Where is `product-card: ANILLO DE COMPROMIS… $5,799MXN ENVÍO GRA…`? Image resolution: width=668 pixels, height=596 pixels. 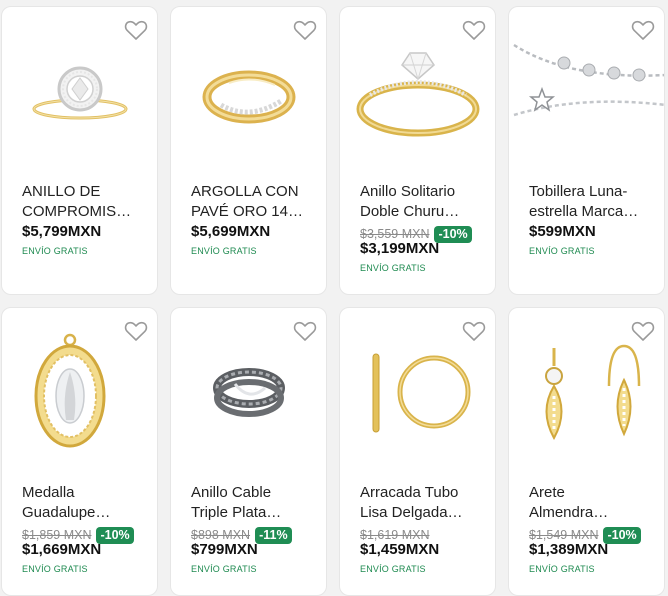 product-card: ANILLO DE COMPROMIS… $5,799MXN ENVÍO GRA… is located at coordinates (79, 150).